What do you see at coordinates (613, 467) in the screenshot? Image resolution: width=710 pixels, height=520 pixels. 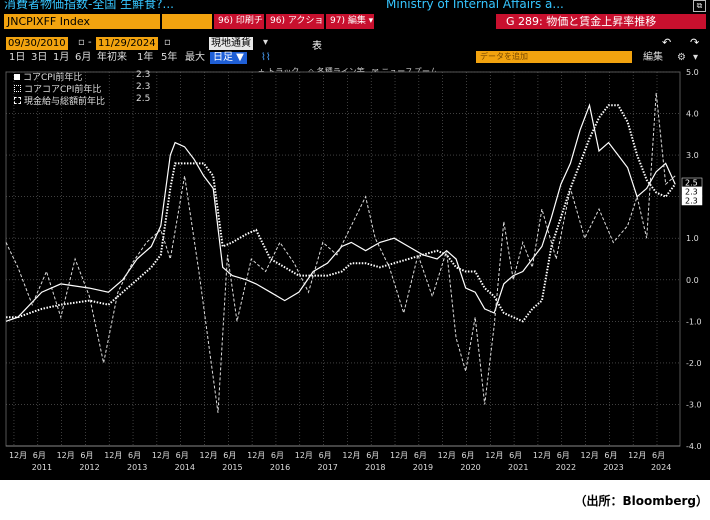 I see `x-tick-year: 2023` at bounding box center [613, 467].